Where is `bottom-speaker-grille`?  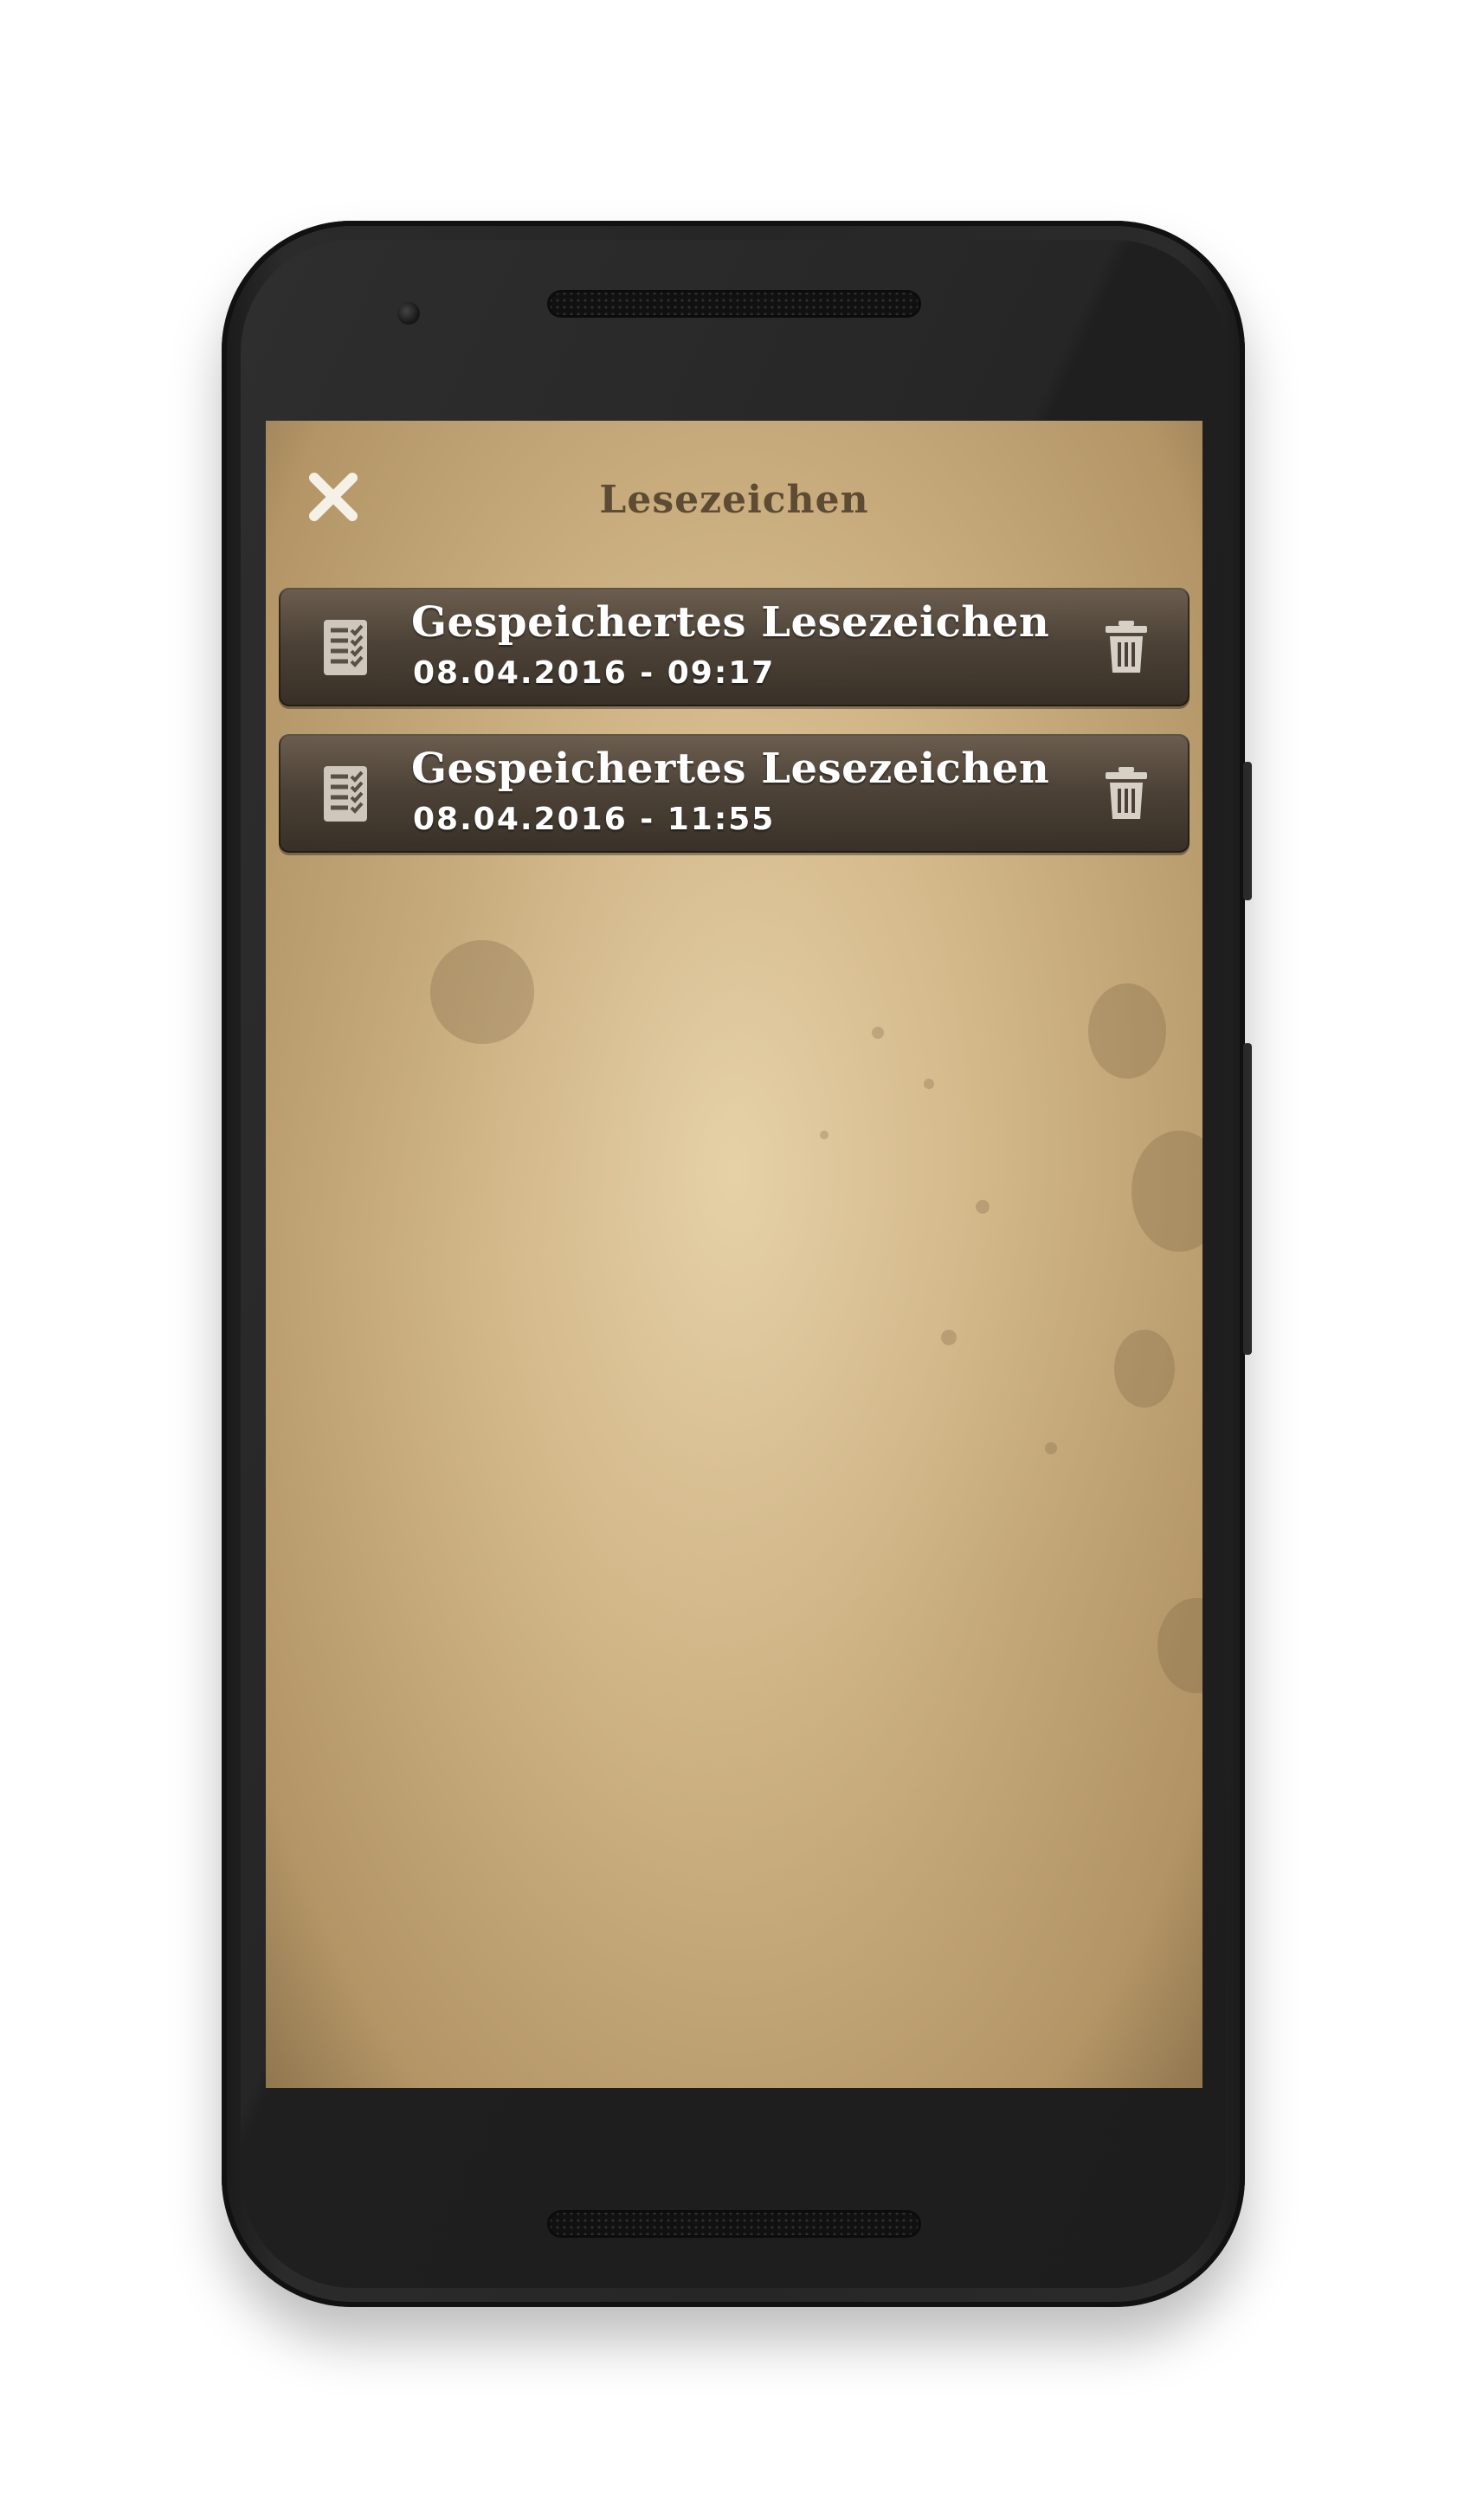
bottom-speaker-grille is located at coordinates (734, 2224).